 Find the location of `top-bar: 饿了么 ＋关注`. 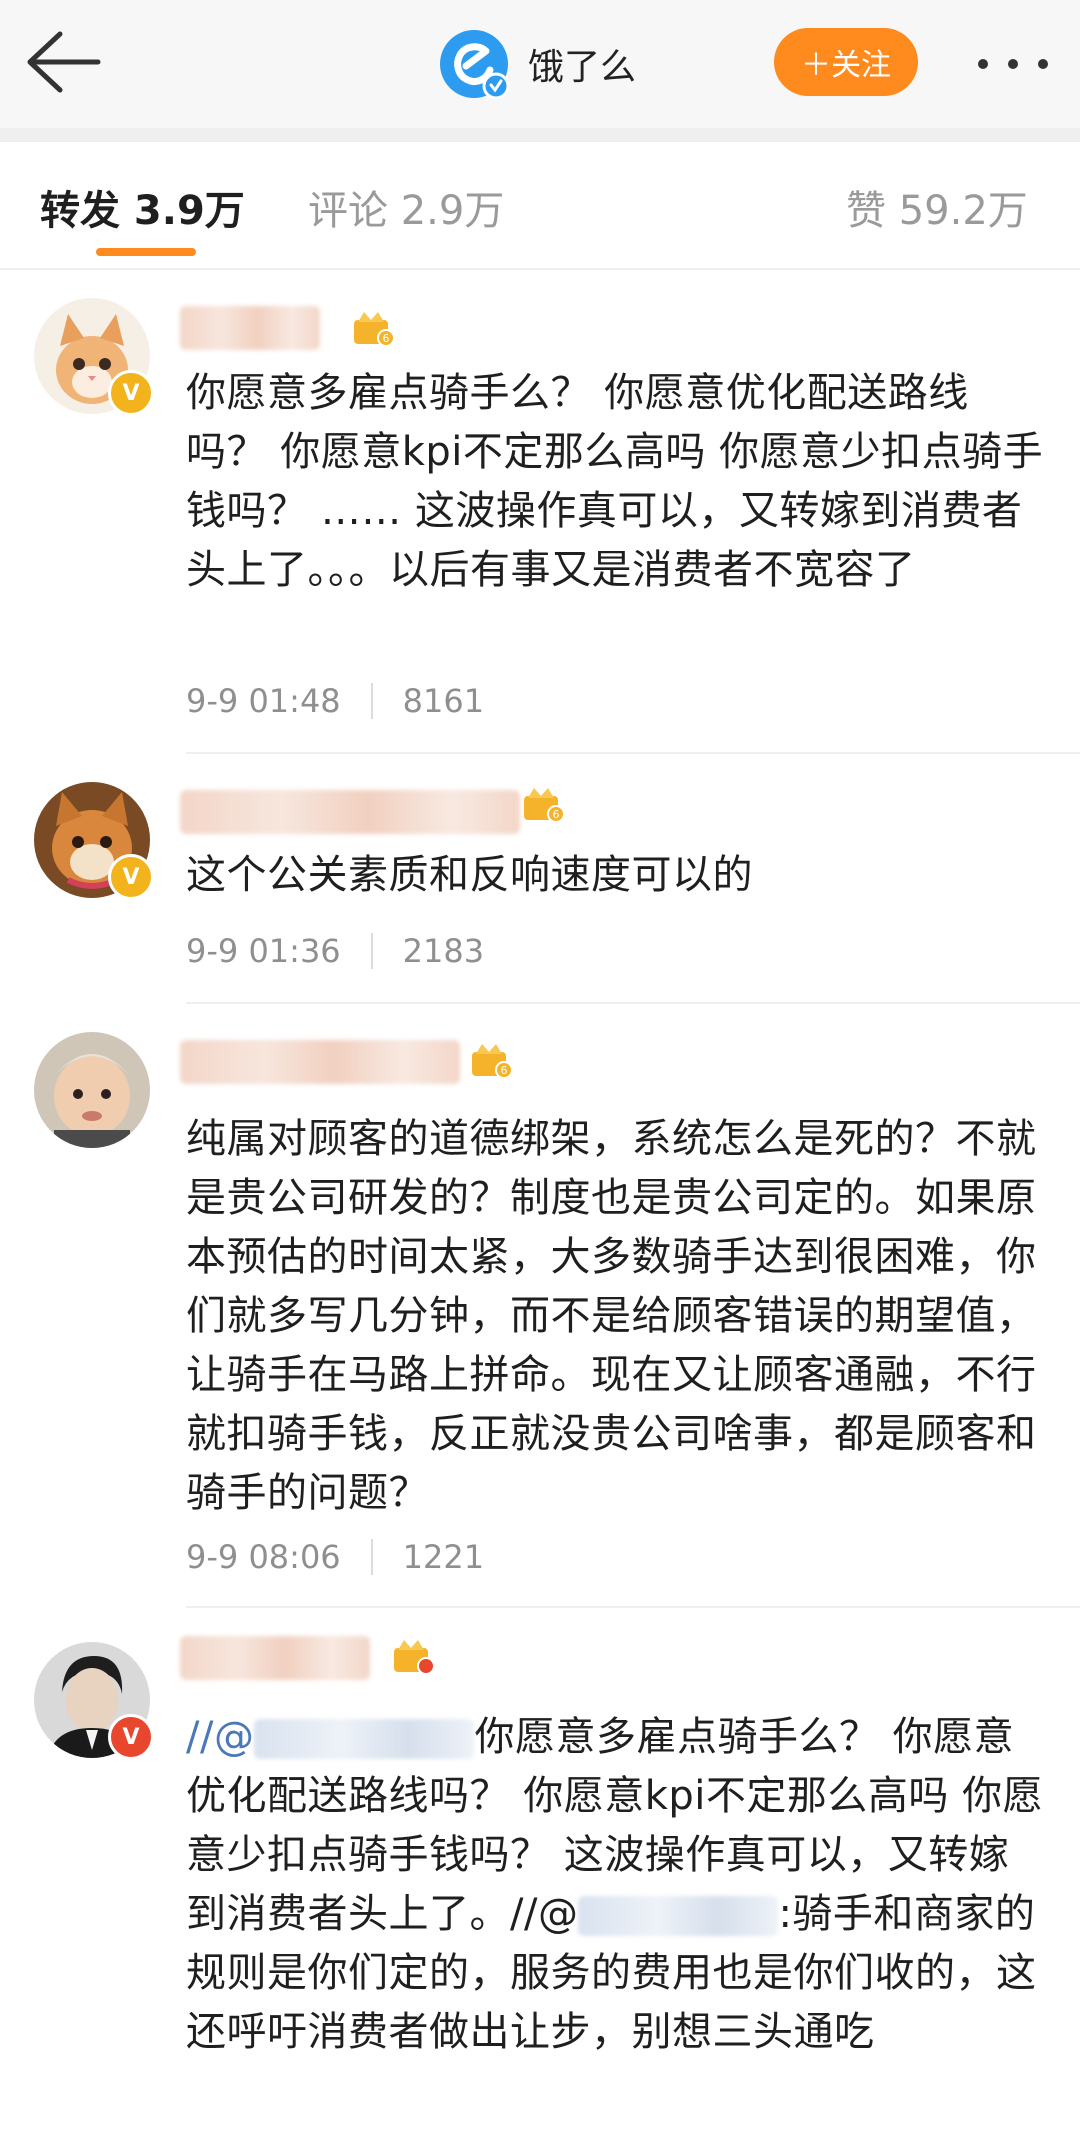

top-bar: 饿了么 ＋关注 is located at coordinates (540, 64).